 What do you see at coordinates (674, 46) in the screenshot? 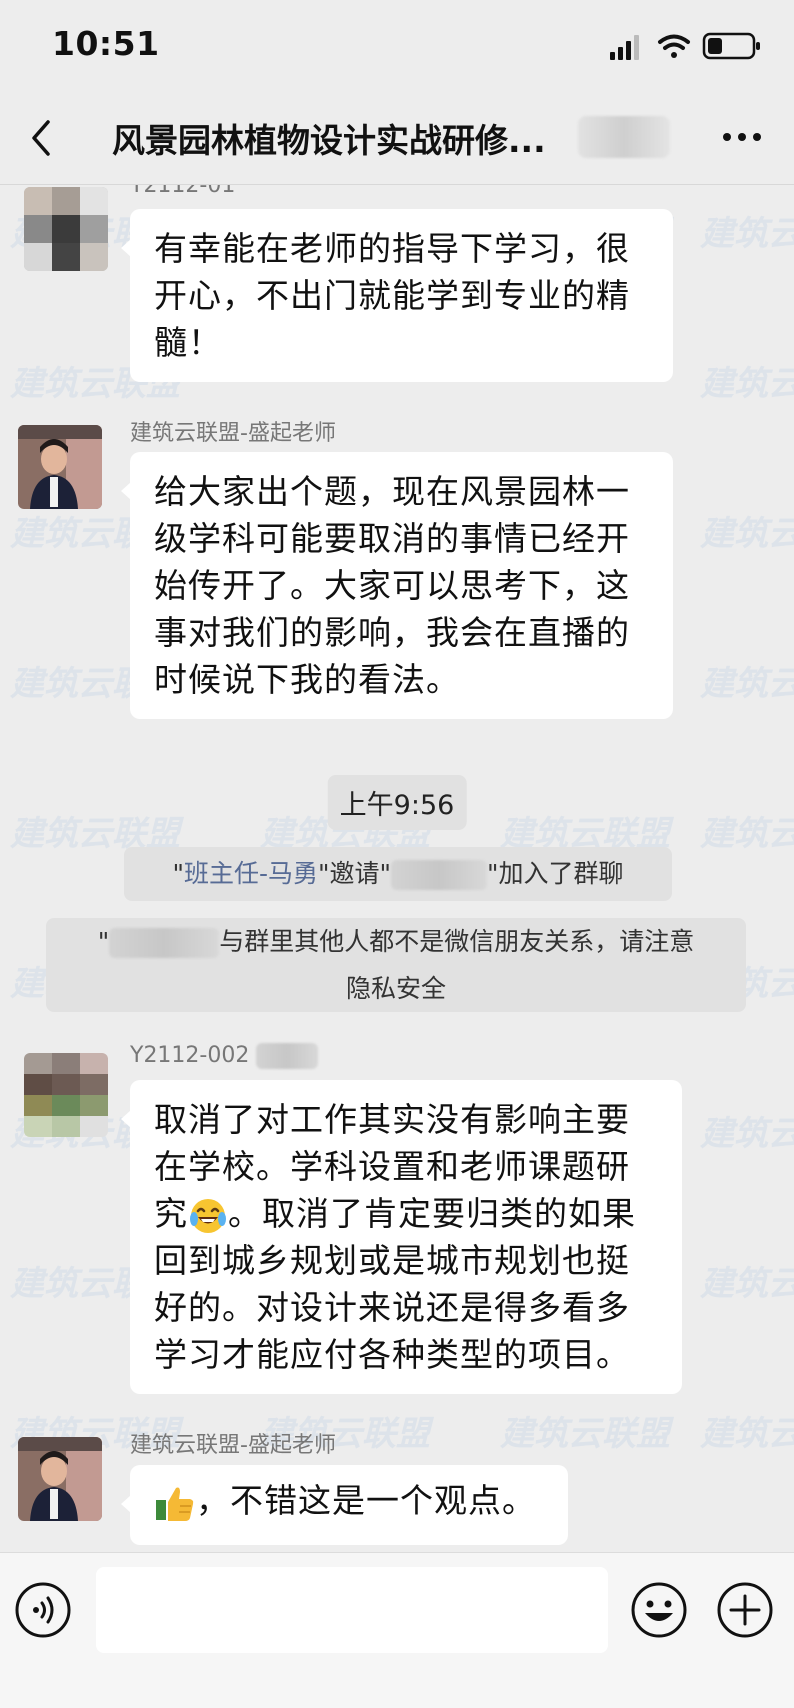
I see `wifi-icon` at bounding box center [674, 46].